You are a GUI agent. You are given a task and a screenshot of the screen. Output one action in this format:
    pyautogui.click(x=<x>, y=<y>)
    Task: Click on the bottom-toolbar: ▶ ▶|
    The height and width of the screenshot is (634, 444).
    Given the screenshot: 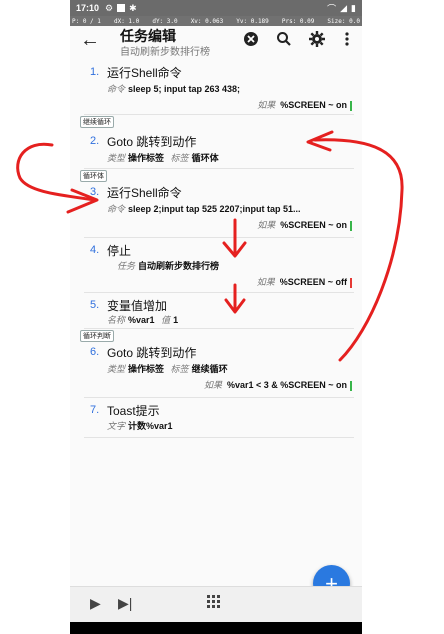 What is the action you would take?
    pyautogui.click(x=216, y=604)
    